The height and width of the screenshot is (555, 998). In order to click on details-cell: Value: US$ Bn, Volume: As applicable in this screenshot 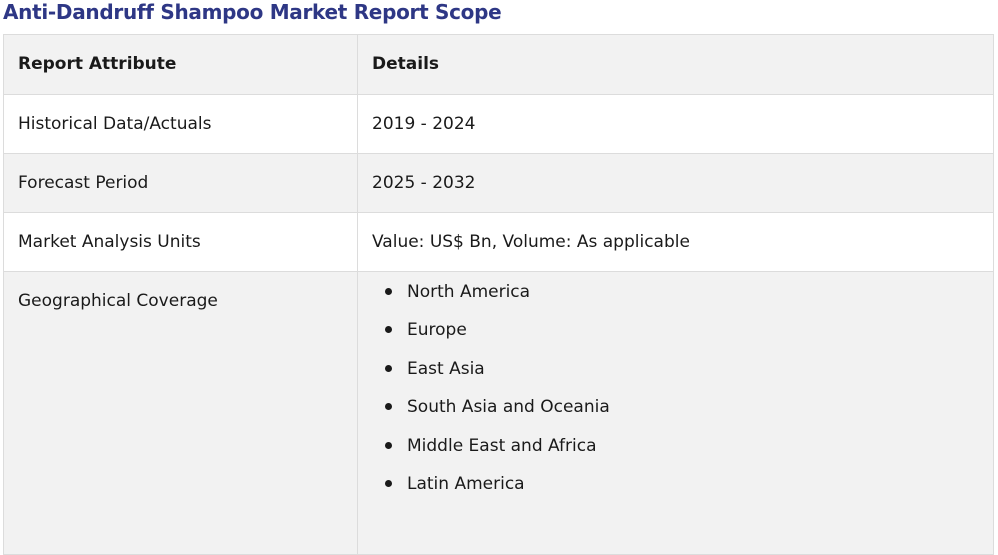, I will do `click(675, 242)`.